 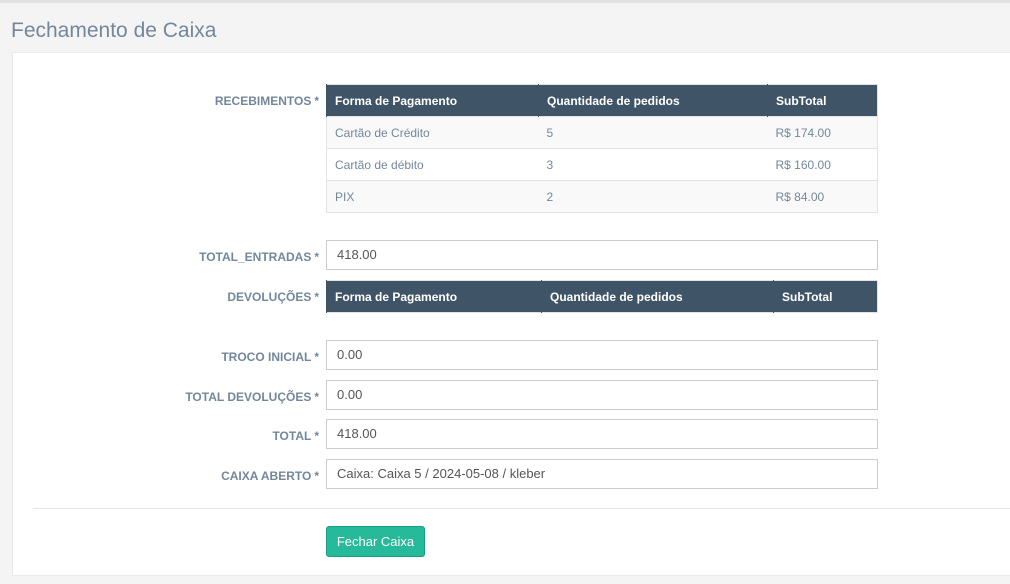 I want to click on cell-quantidade: 5, so click(x=653, y=132).